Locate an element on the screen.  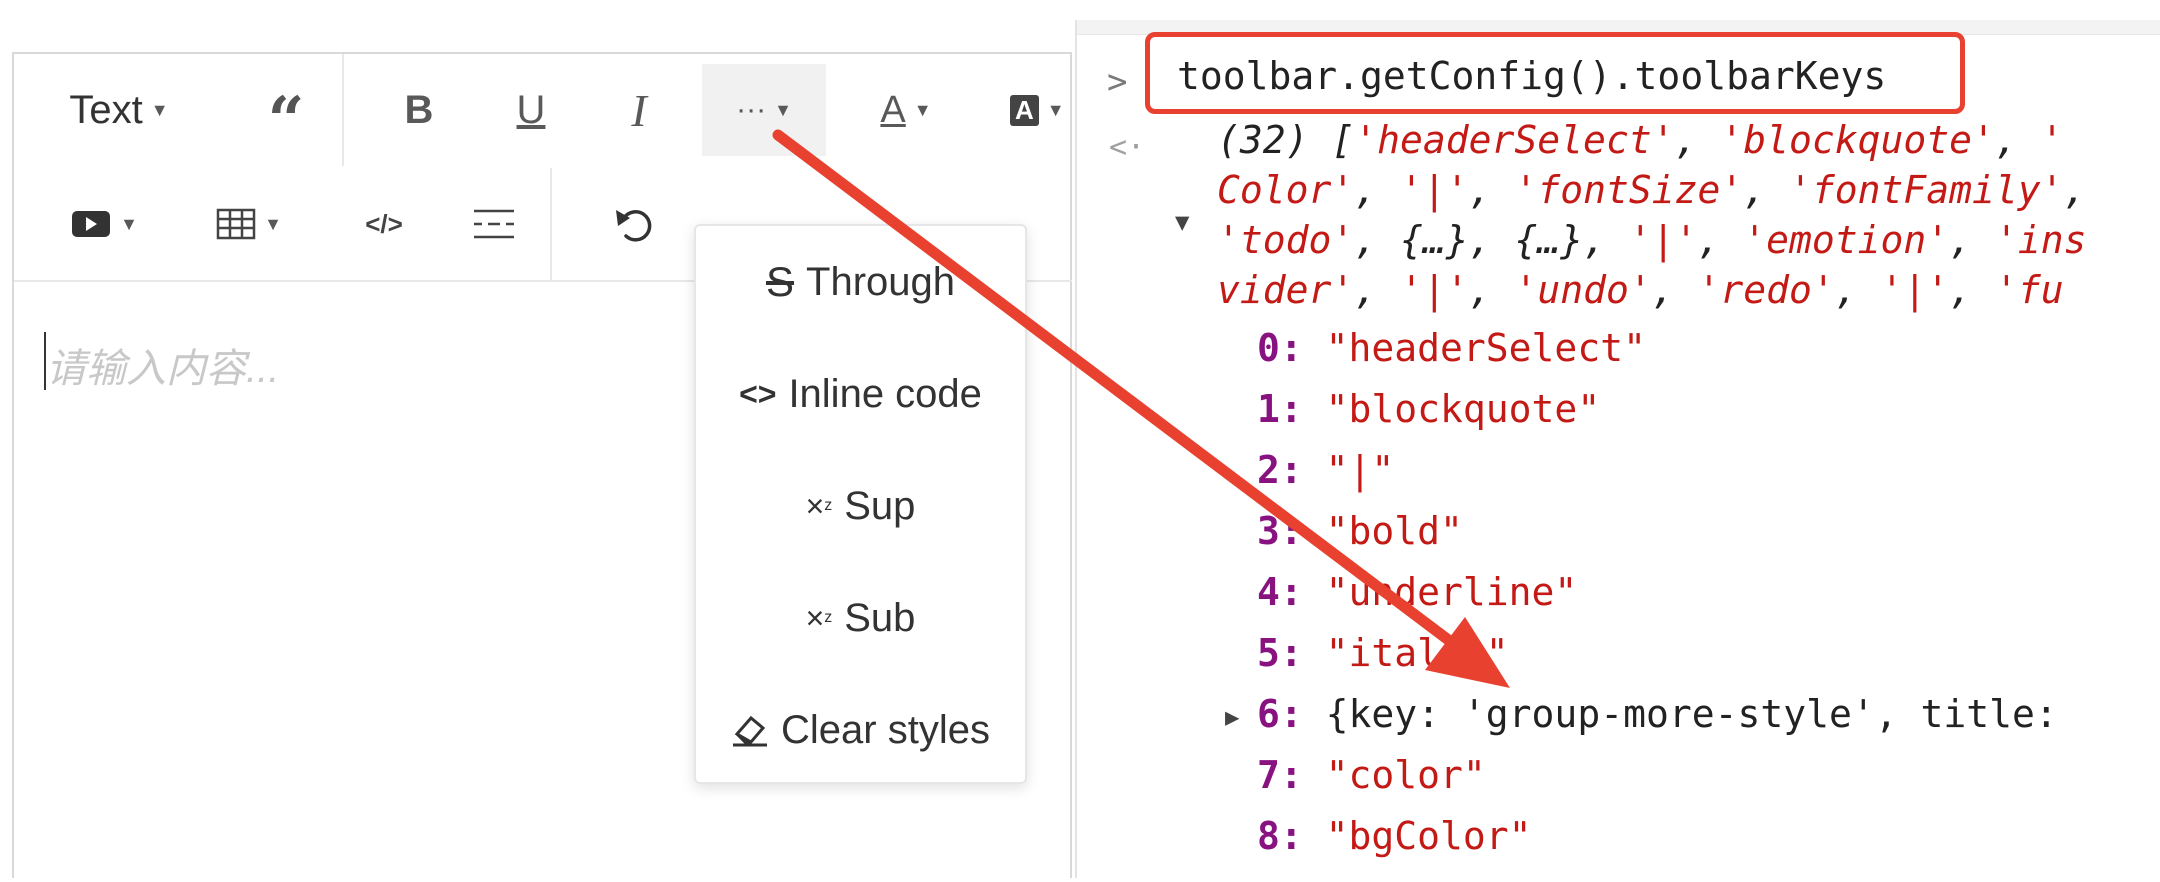
superscript-icon: × z is located at coordinates (819, 505).